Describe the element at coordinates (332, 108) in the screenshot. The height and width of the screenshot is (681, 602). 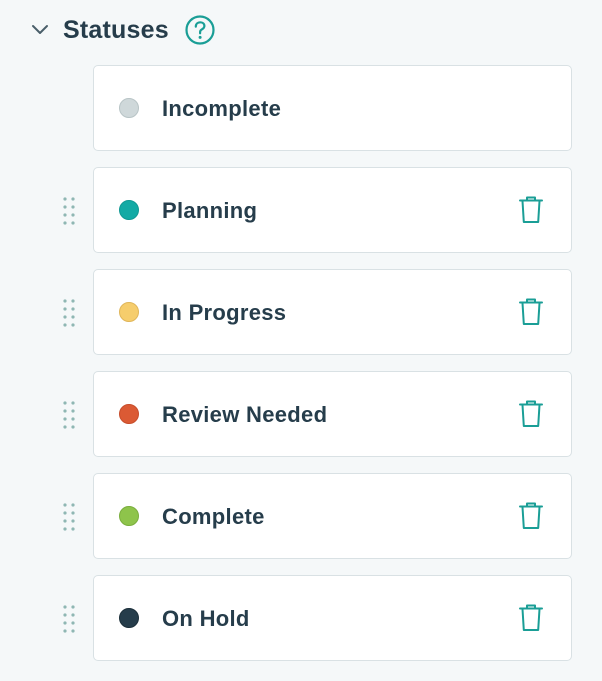
I see `status-card: Incomplete` at that location.